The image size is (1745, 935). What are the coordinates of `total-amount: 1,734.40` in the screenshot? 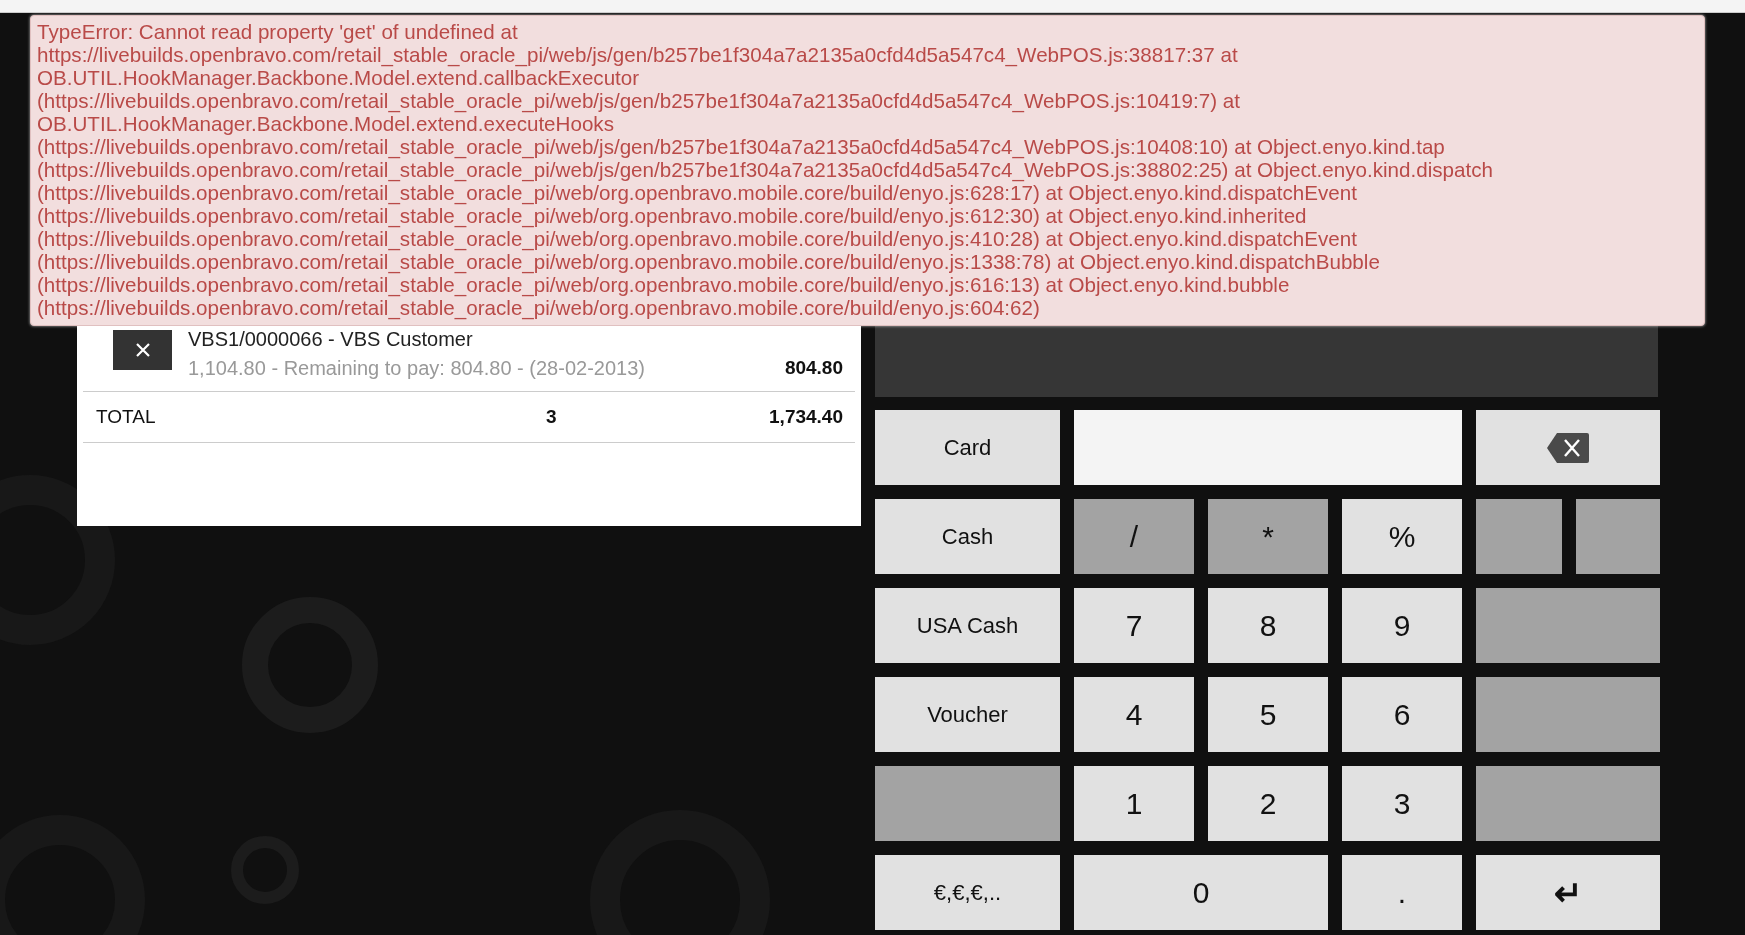 It's located at (806, 417).